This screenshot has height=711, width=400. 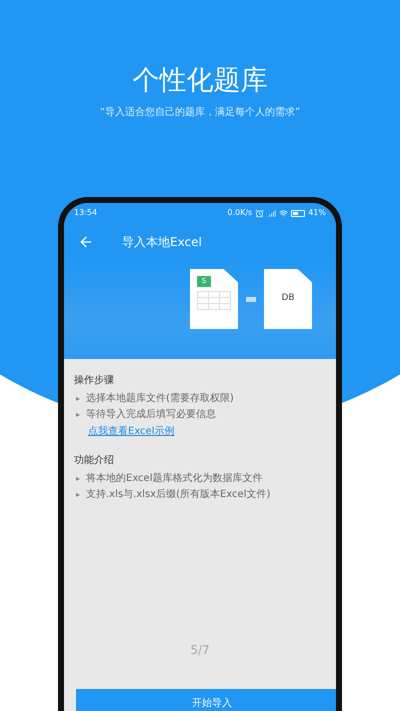 What do you see at coordinates (271, 213) in the screenshot?
I see `signal-icon` at bounding box center [271, 213].